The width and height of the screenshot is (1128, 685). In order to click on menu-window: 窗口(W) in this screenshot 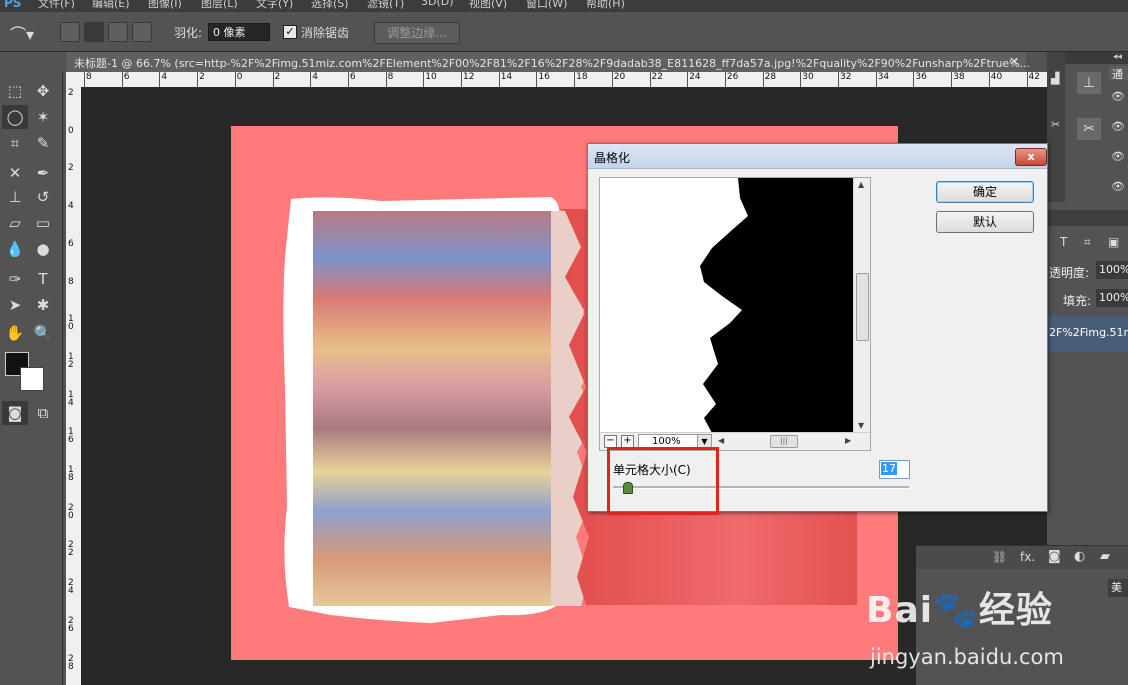, I will do `click(546, 5)`.